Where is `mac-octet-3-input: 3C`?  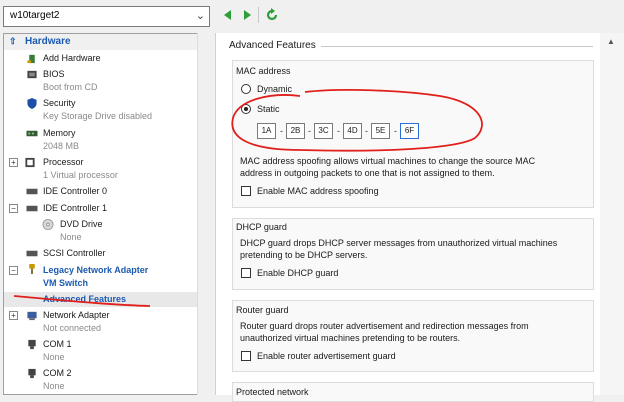 mac-octet-3-input: 3C is located at coordinates (323, 131).